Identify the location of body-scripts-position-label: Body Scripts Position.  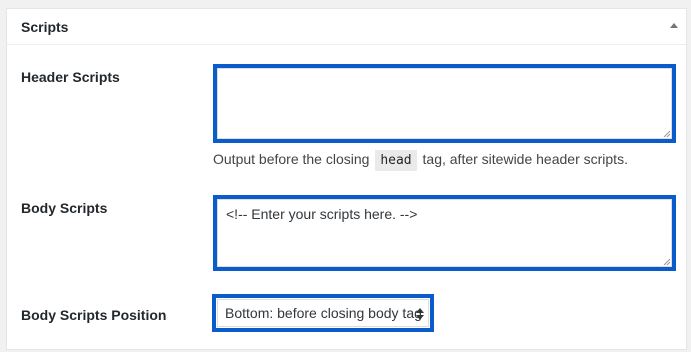
(94, 315).